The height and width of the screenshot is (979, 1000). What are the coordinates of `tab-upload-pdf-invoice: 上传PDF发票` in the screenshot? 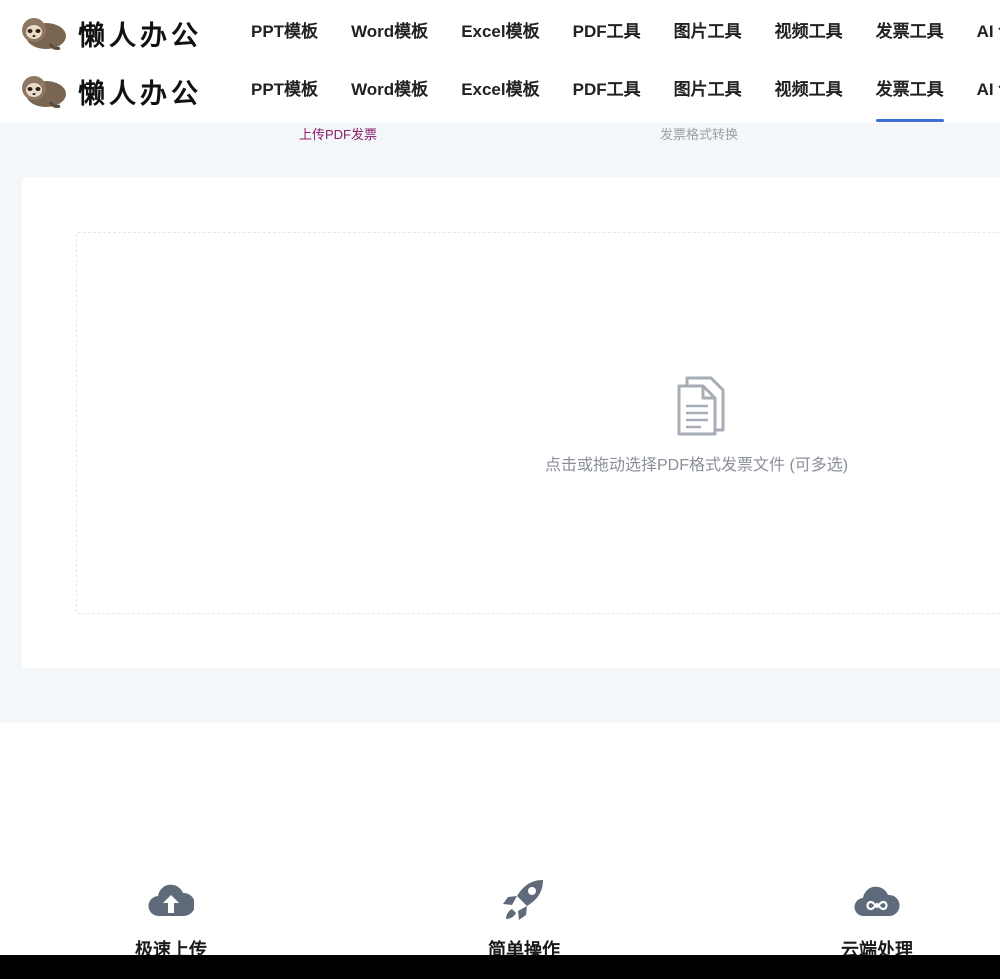 It's located at (338, 133).